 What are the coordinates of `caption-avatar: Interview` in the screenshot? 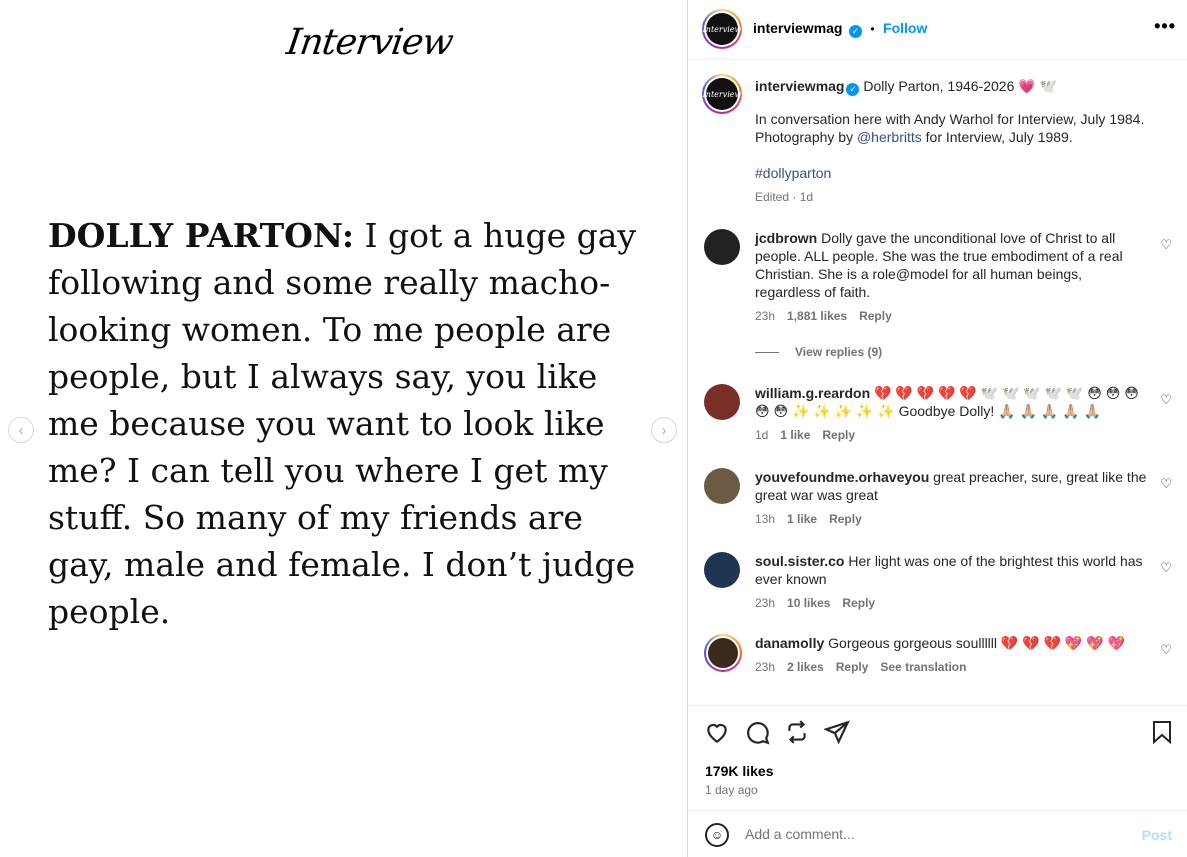 It's located at (722, 94).